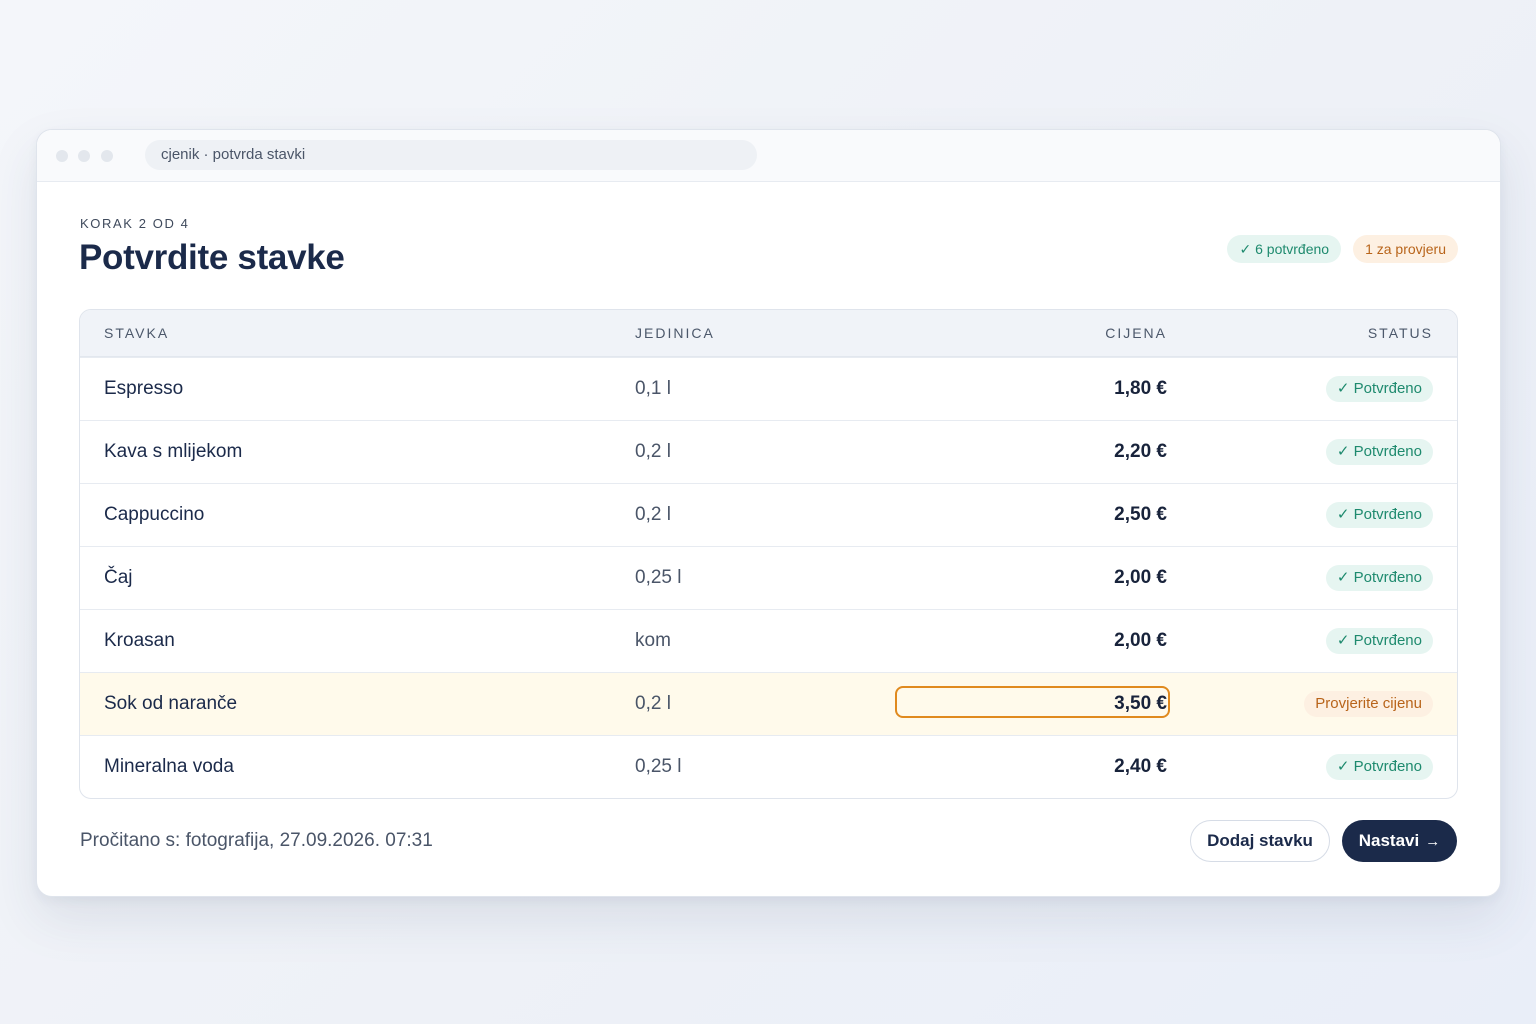 The height and width of the screenshot is (1024, 1536). What do you see at coordinates (1284, 249) in the screenshot?
I see `confirmed-count-badge: ✓ 6 potvrđeno` at bounding box center [1284, 249].